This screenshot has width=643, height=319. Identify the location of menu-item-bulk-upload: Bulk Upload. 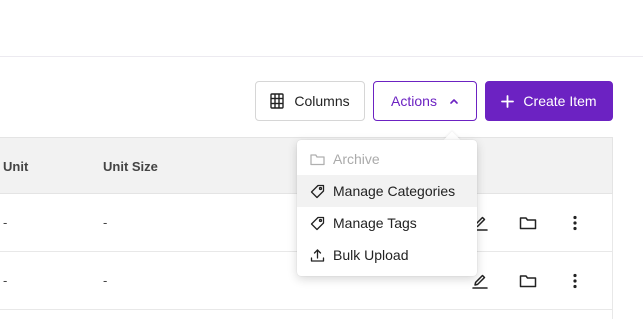
(387, 255).